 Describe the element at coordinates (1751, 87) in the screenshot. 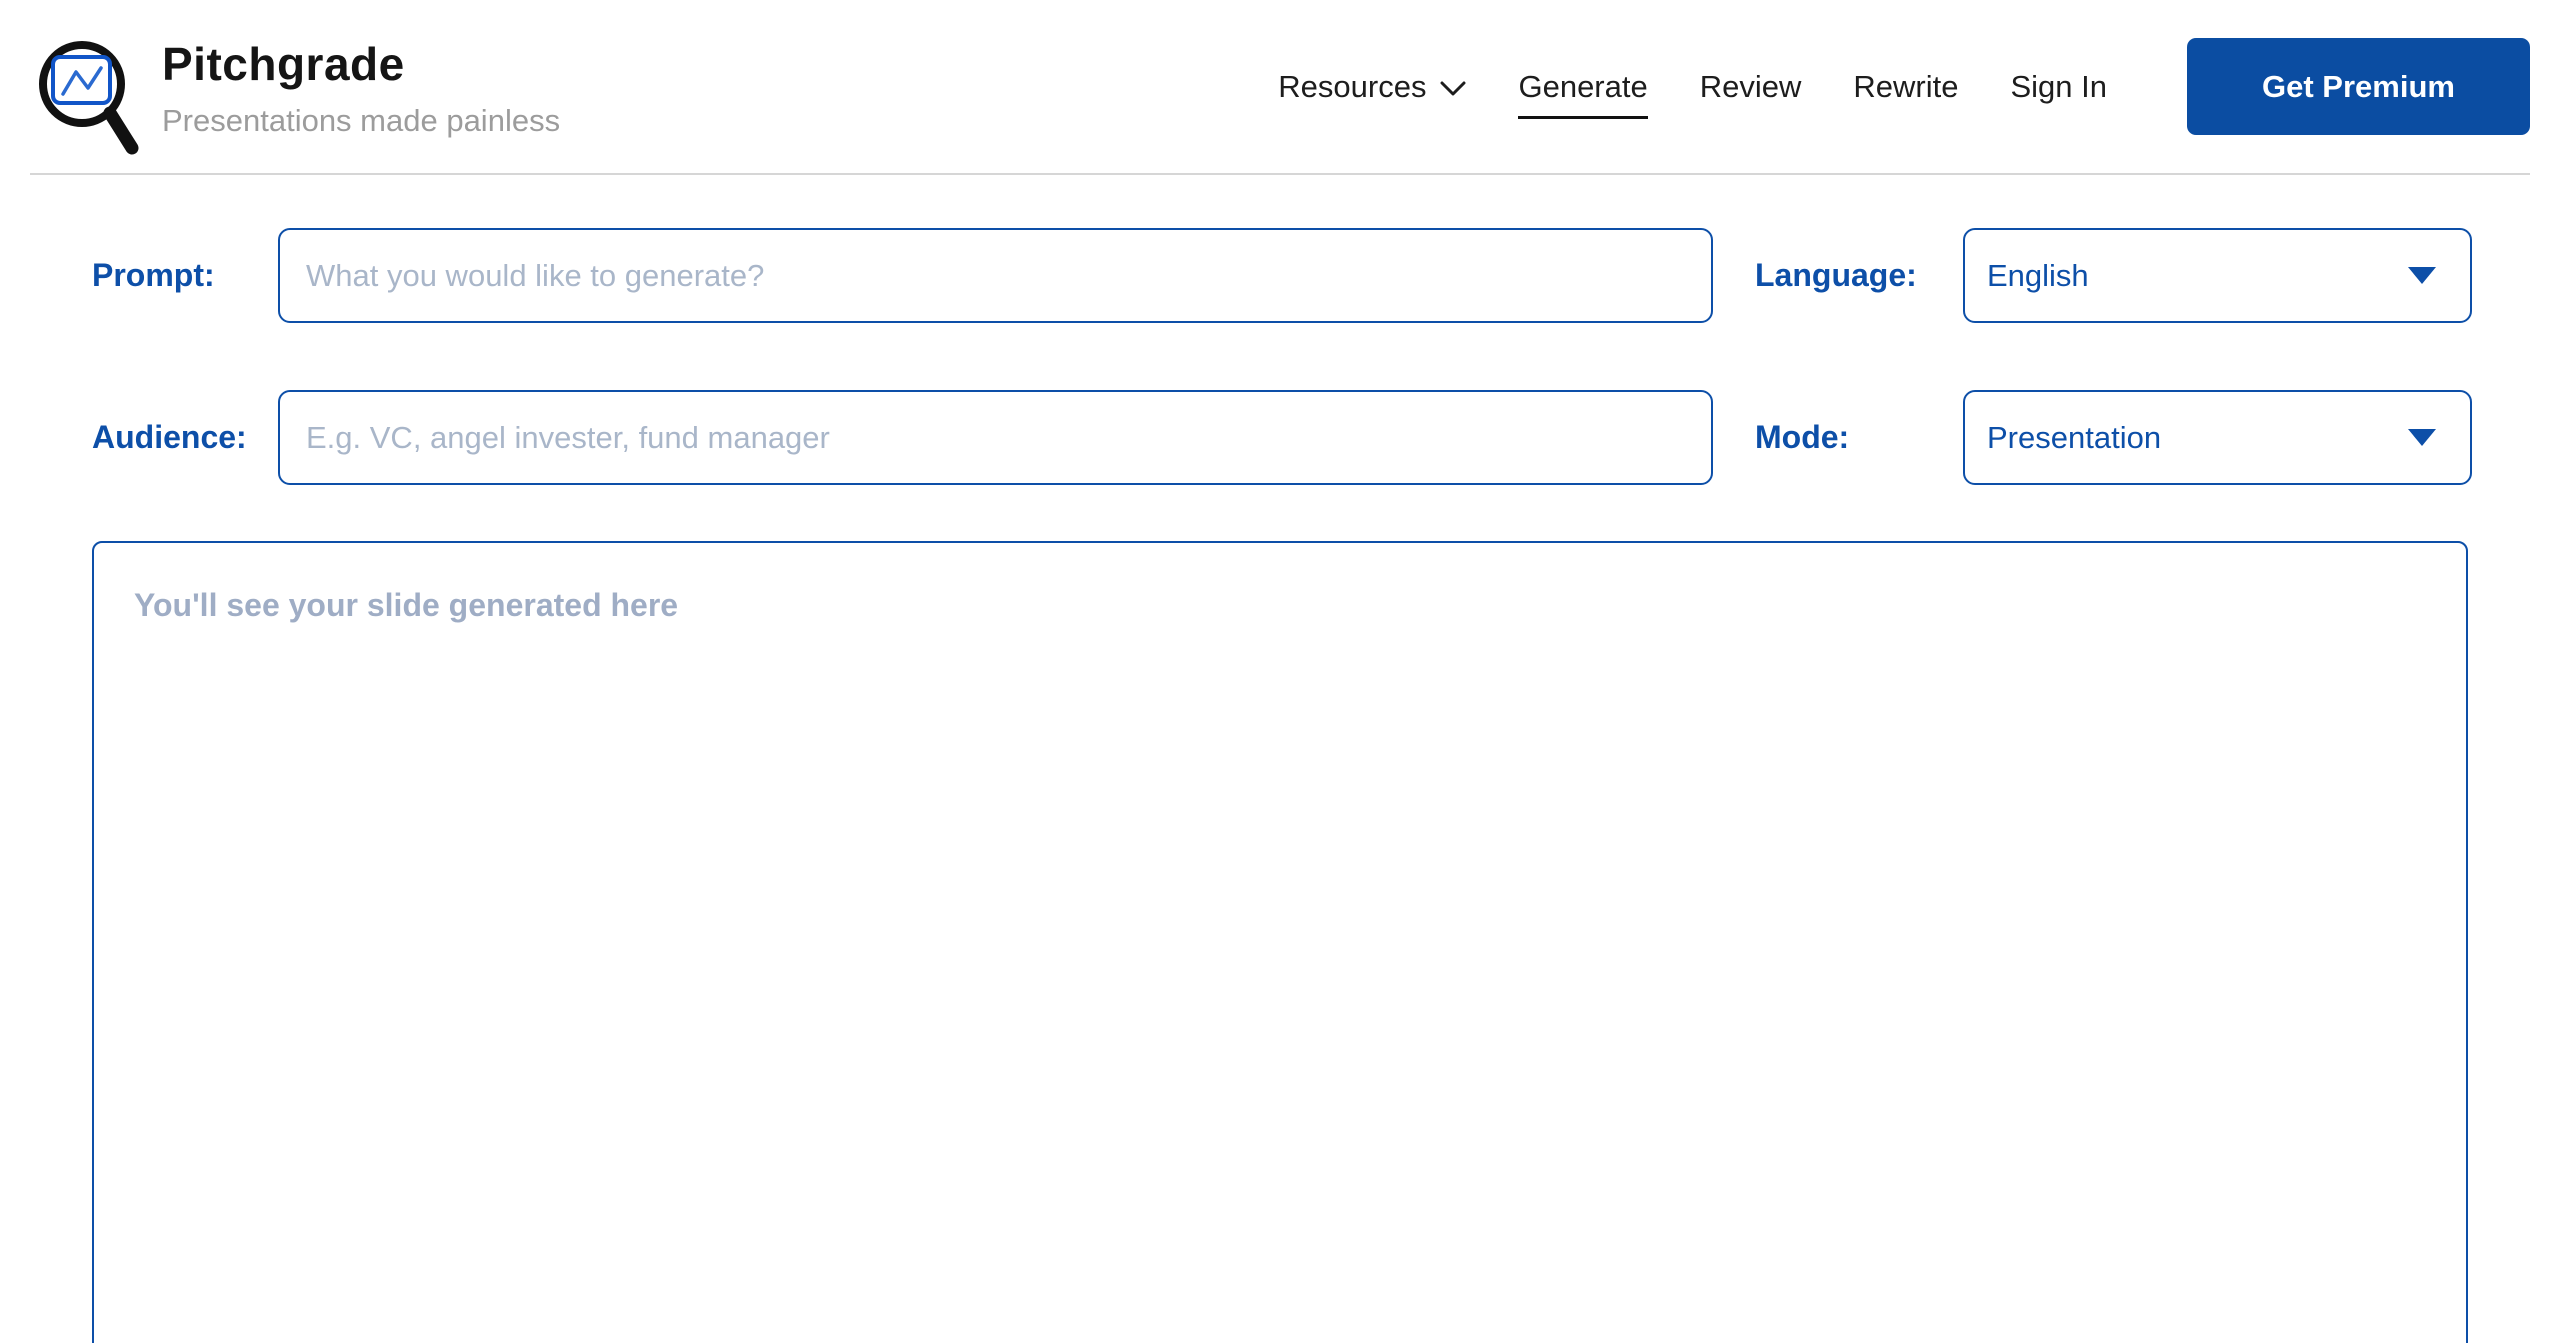

I see `nav-item-review: Review` at that location.